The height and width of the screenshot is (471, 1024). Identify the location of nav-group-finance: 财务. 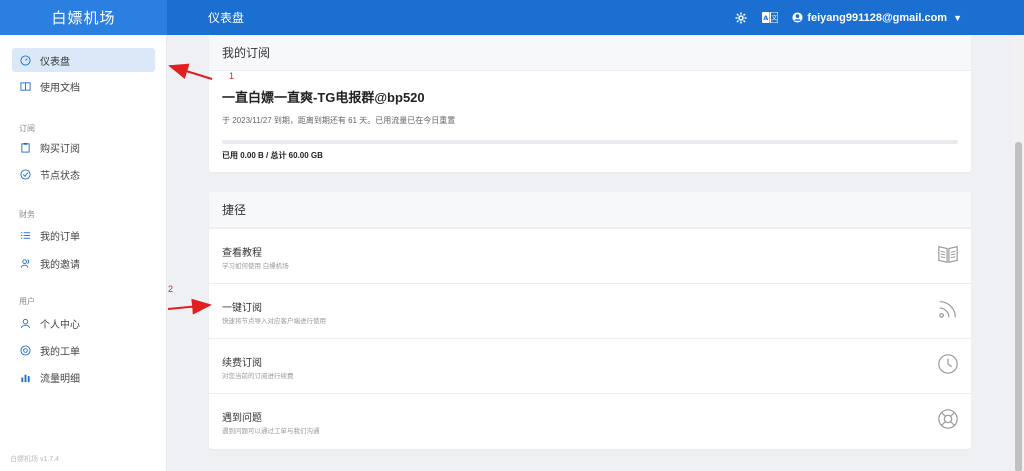
(27, 214).